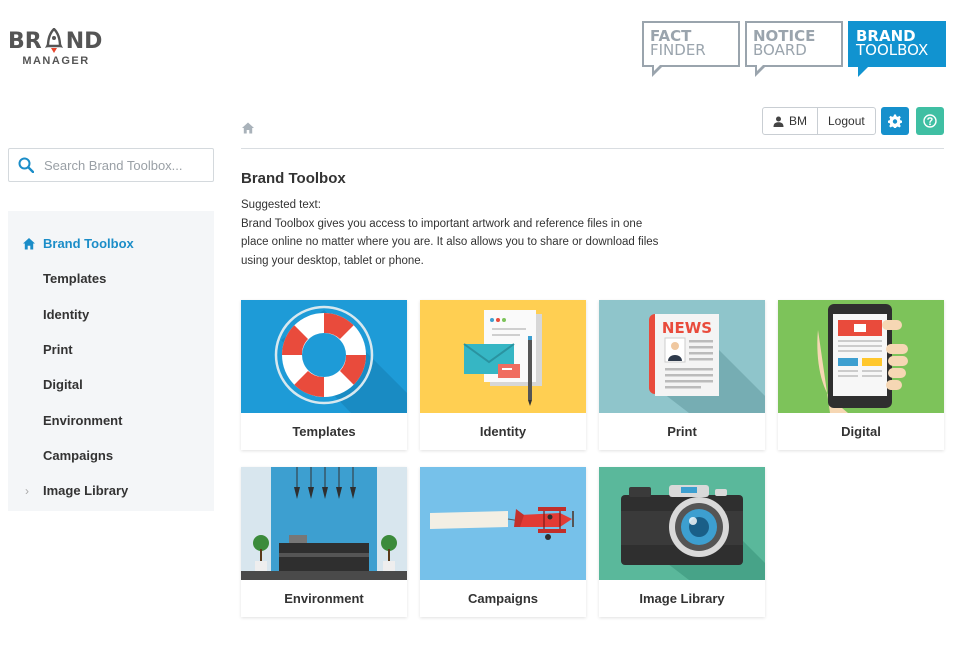  What do you see at coordinates (75, 279) in the screenshot?
I see `sidebar-item-label: Templates` at bounding box center [75, 279].